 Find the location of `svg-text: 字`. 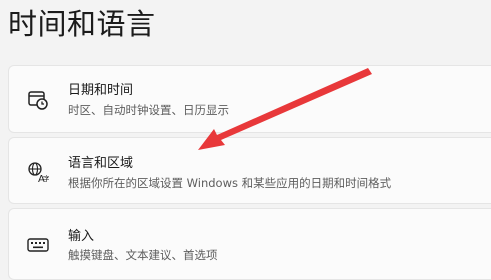

svg-text: 字 is located at coordinates (46, 178).